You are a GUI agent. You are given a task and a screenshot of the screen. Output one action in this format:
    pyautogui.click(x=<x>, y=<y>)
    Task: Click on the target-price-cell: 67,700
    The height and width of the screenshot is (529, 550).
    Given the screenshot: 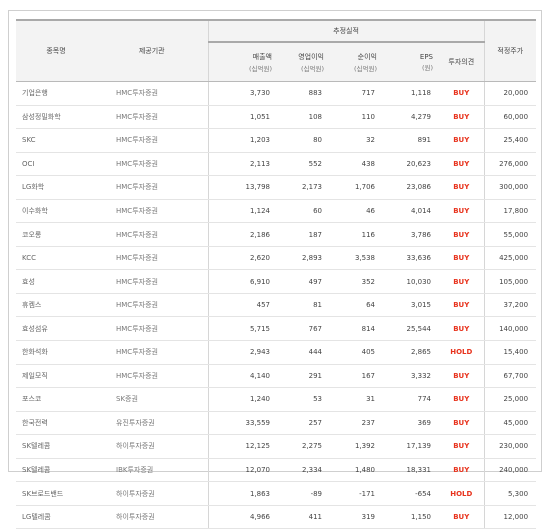 What is the action you would take?
    pyautogui.click(x=510, y=376)
    